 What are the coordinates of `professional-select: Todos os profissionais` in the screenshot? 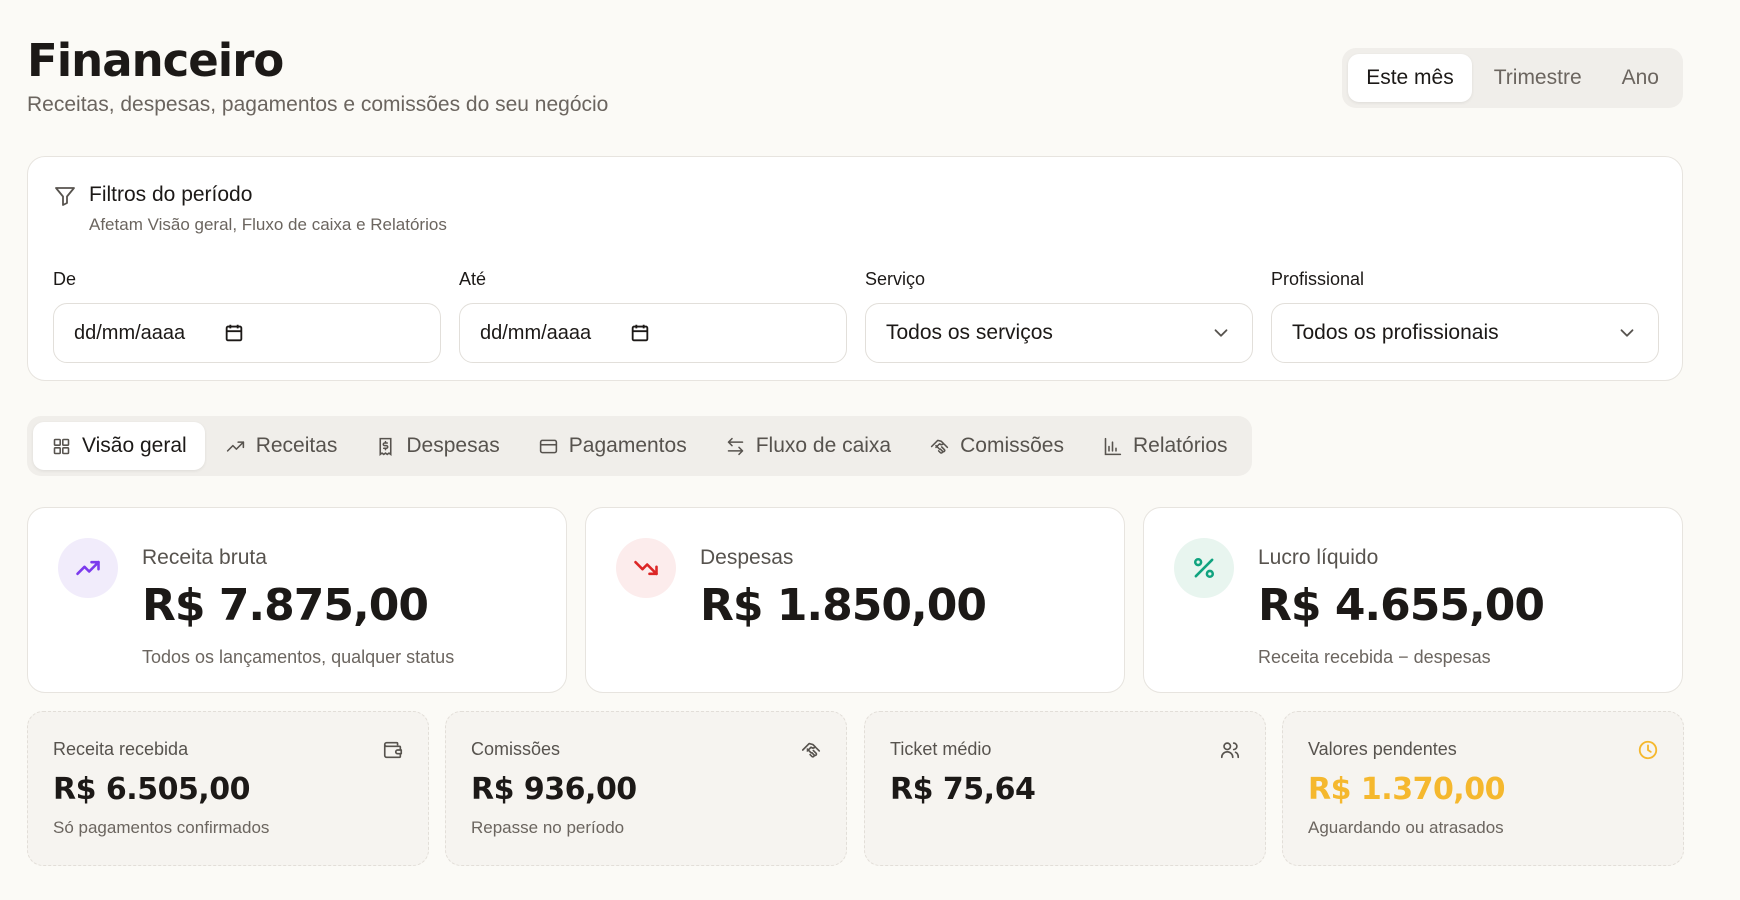 It's located at (1465, 333).